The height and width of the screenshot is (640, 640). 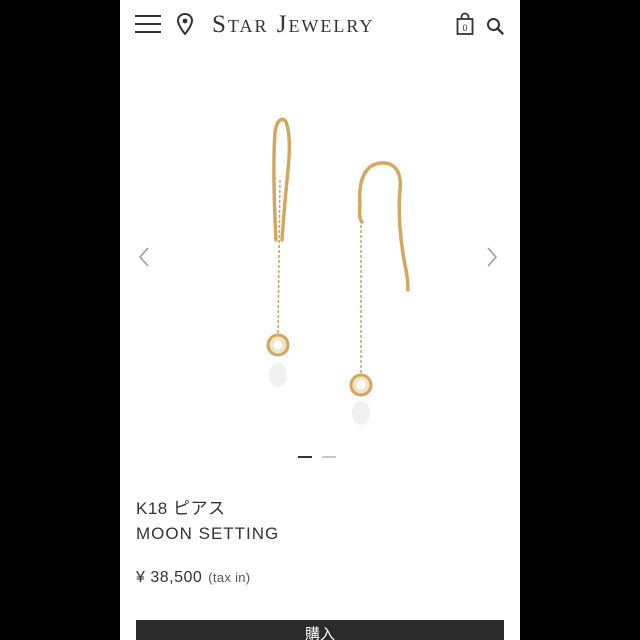 I want to click on slide-dot, so click(x=329, y=457).